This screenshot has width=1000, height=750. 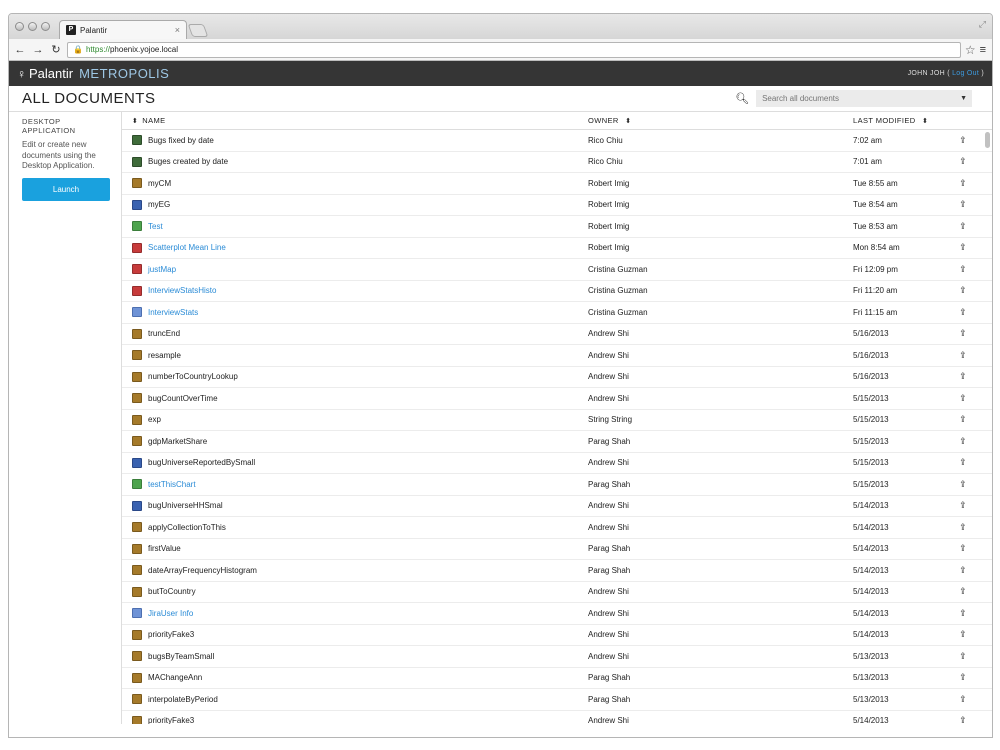 I want to click on table-row: testThisChart Parag Shah 5/15/2013 ⇪, so click(x=557, y=485).